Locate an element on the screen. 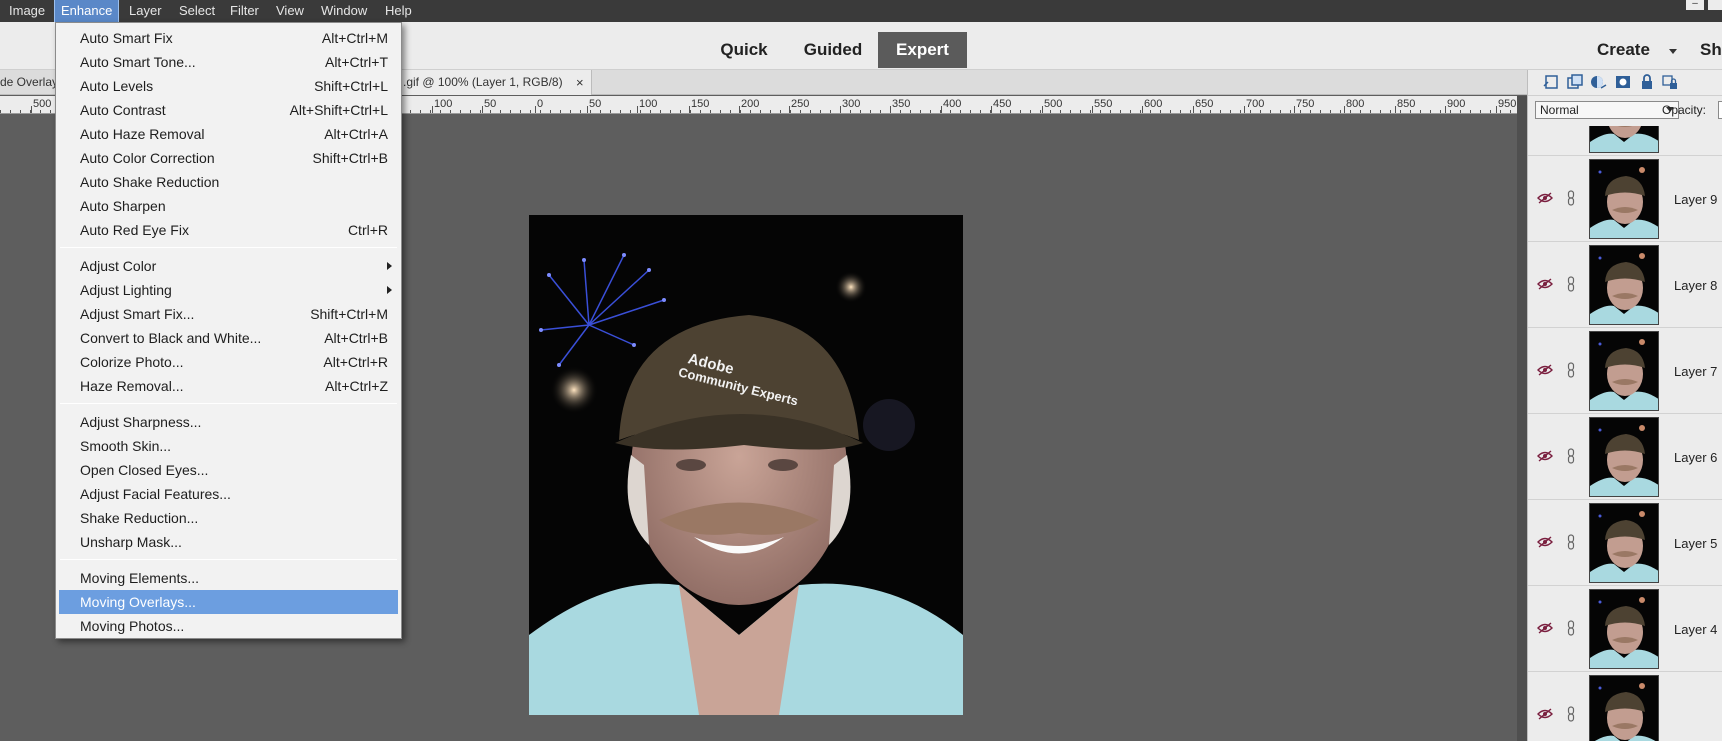  ruler-tick is located at coordinates (482, 109).